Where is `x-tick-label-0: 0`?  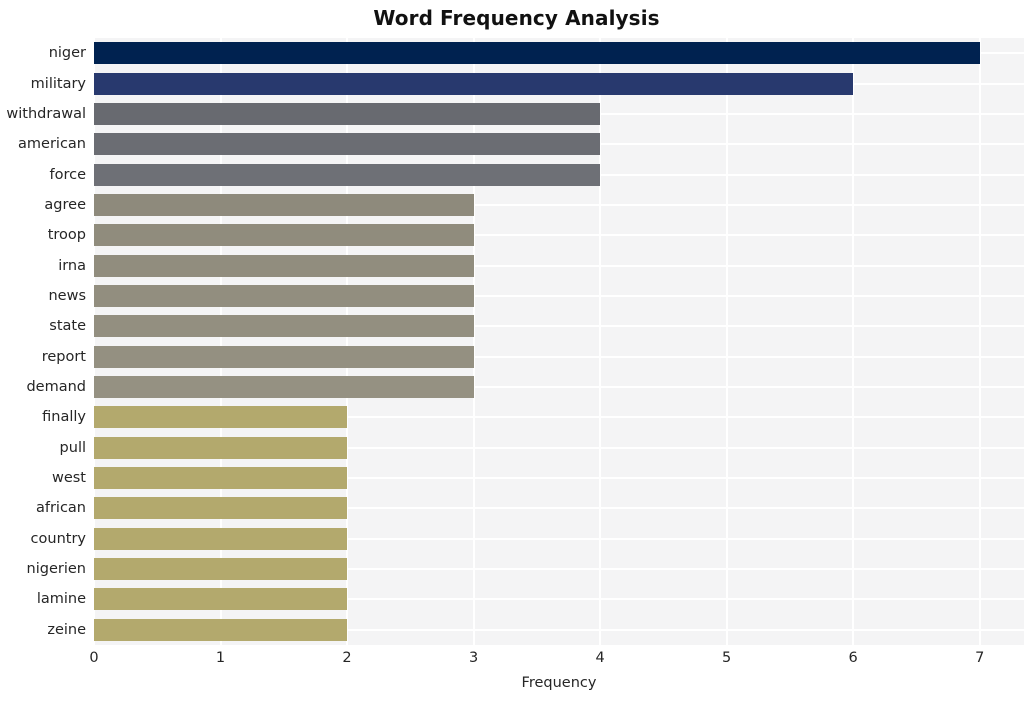 x-tick-label-0: 0 is located at coordinates (94, 658).